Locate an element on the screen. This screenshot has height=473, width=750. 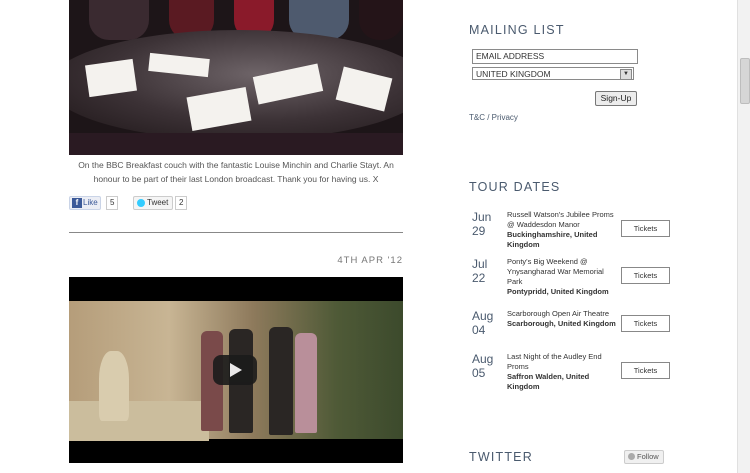
like-count: 5 is located at coordinates (112, 203).